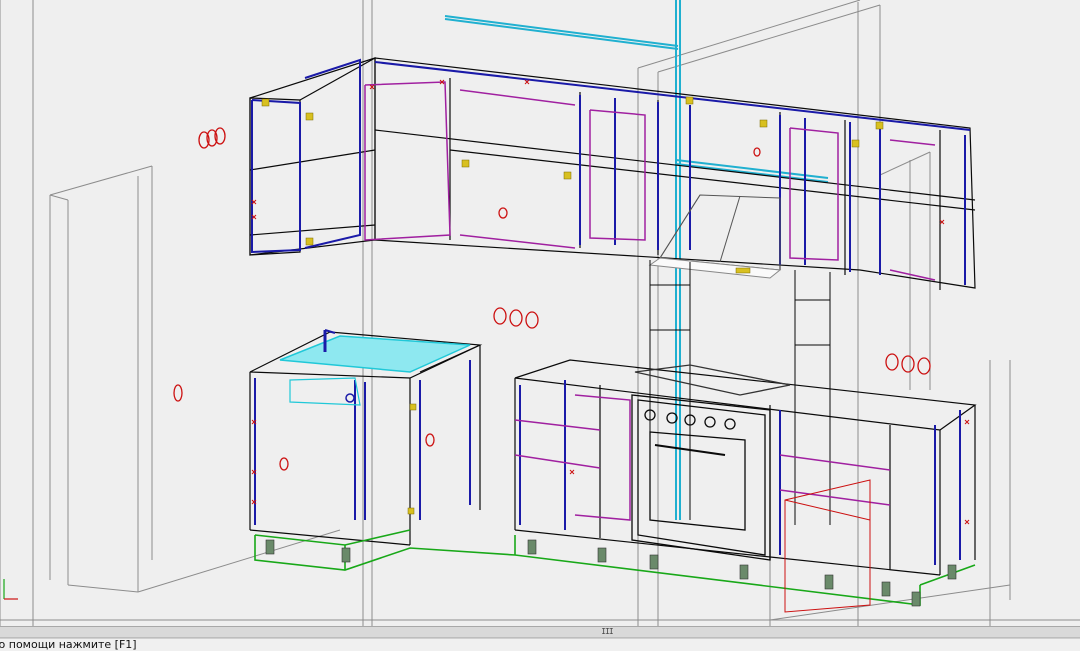  I want to click on oven, so click(711, 462).